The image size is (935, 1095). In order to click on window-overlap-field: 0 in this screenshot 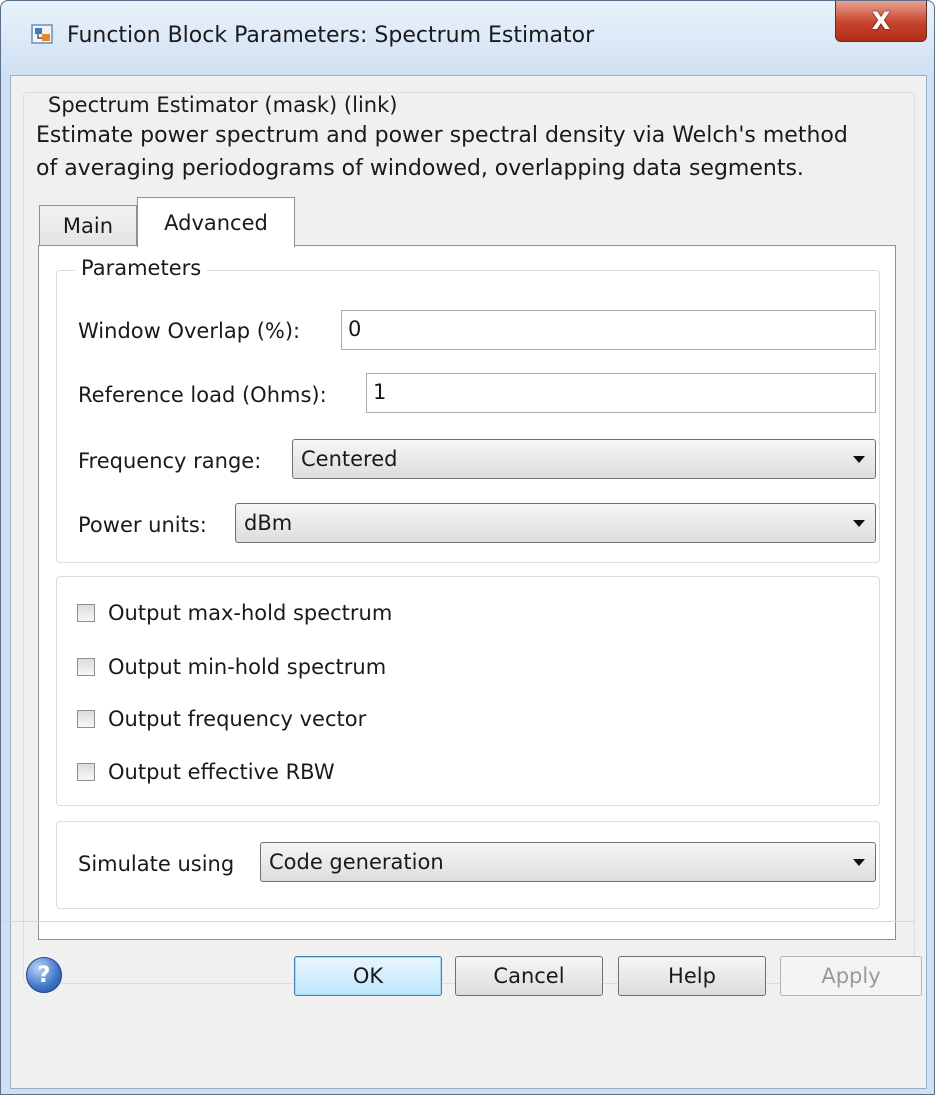, I will do `click(608, 330)`.